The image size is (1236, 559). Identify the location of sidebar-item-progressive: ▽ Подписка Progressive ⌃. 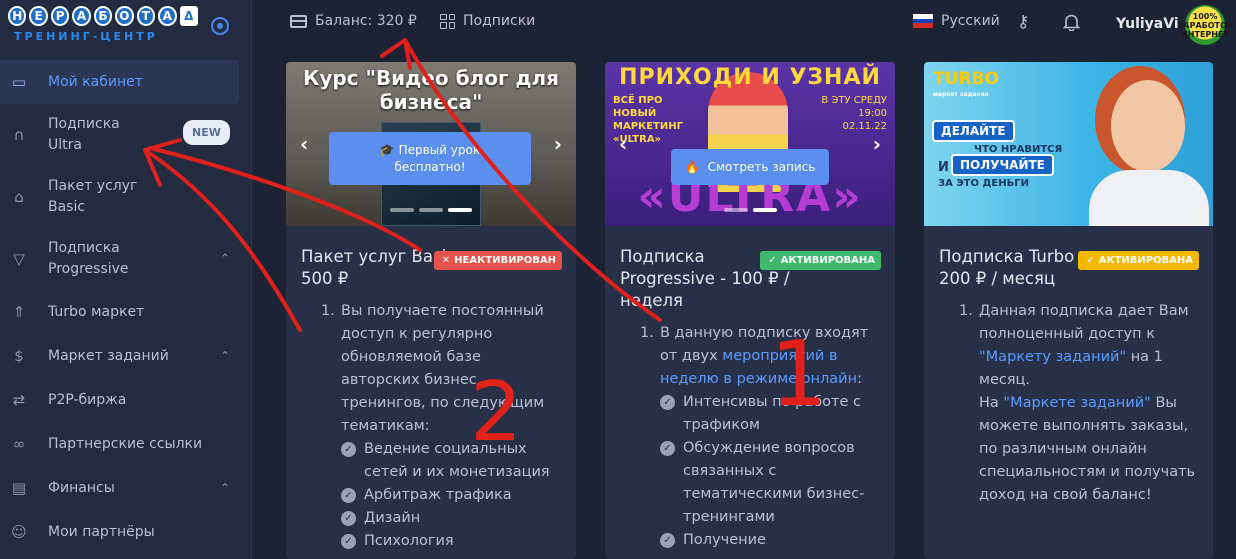
(126, 259).